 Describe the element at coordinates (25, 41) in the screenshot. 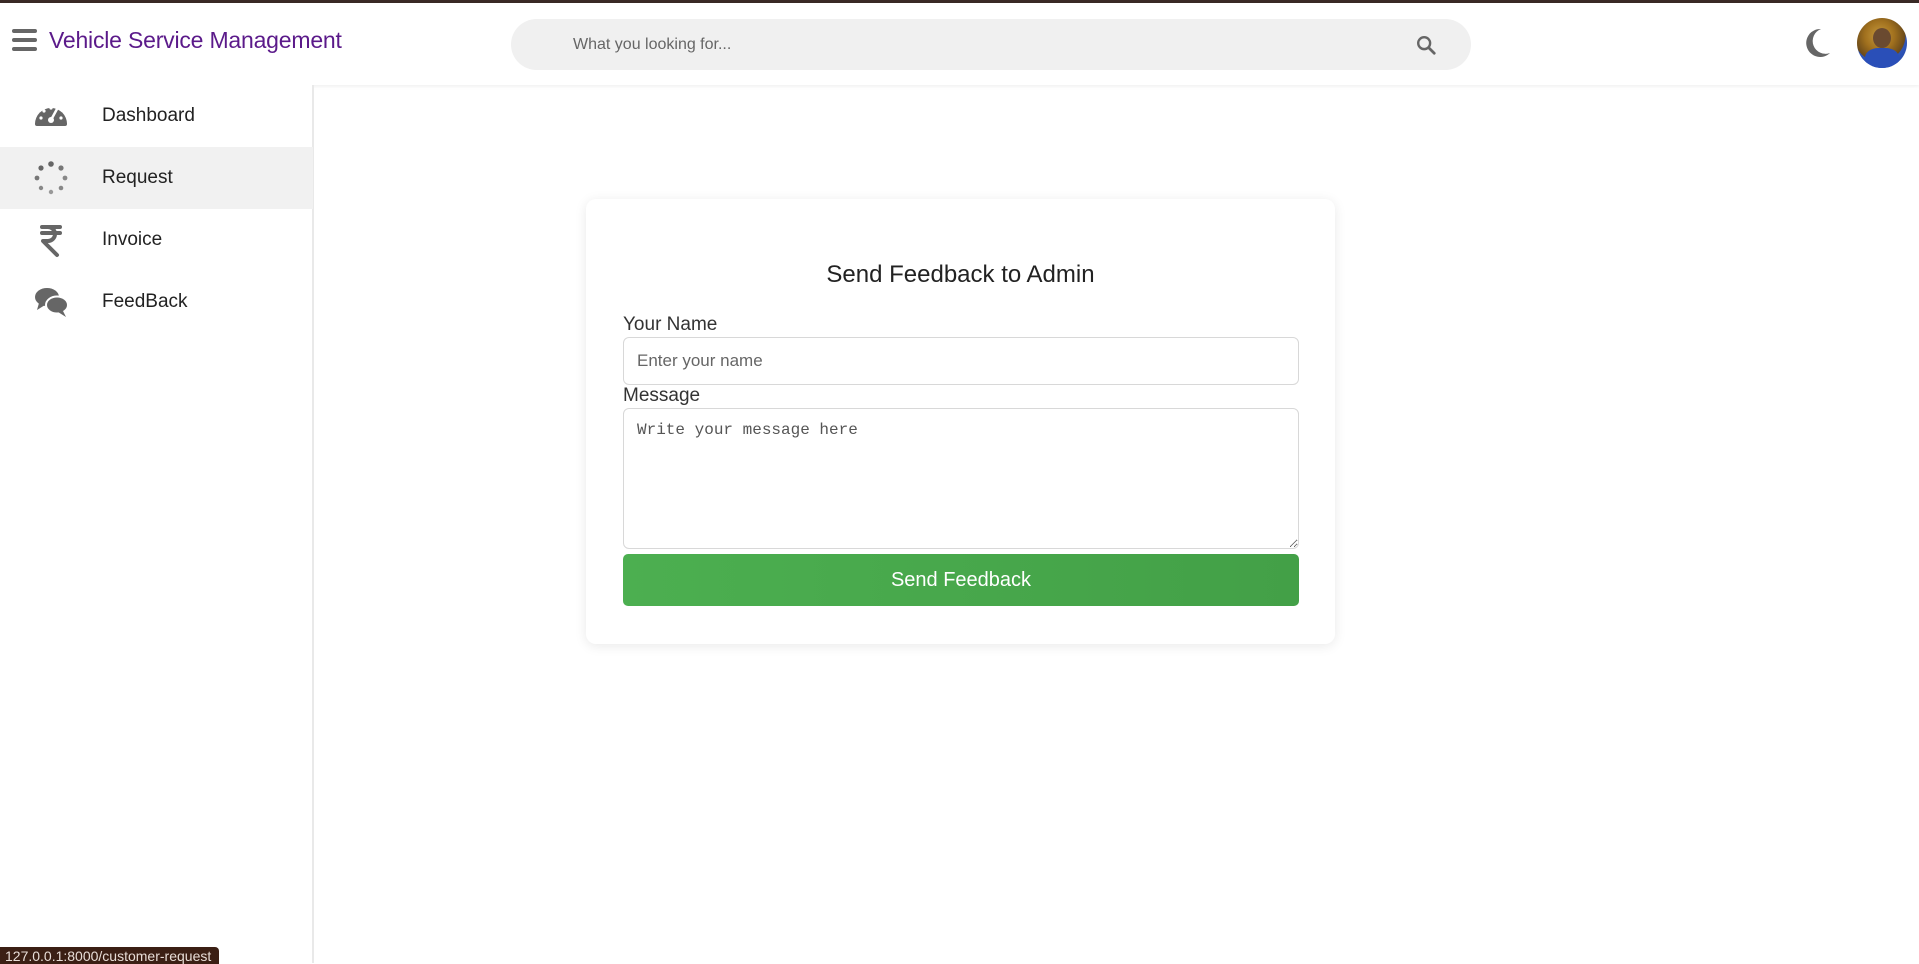

I see `hamburger-menu-icon` at that location.